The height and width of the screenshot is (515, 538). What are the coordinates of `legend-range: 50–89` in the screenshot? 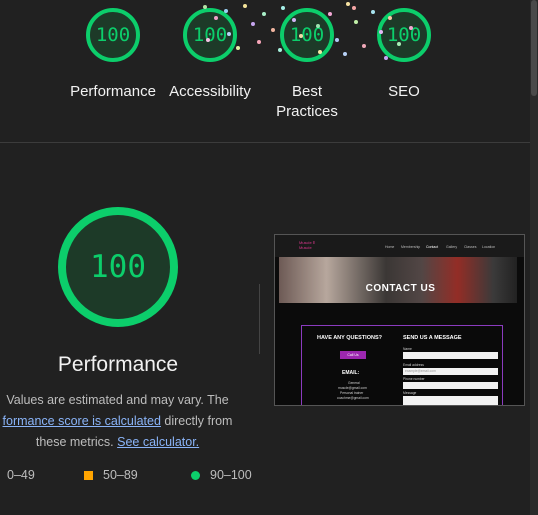 It's located at (120, 475).